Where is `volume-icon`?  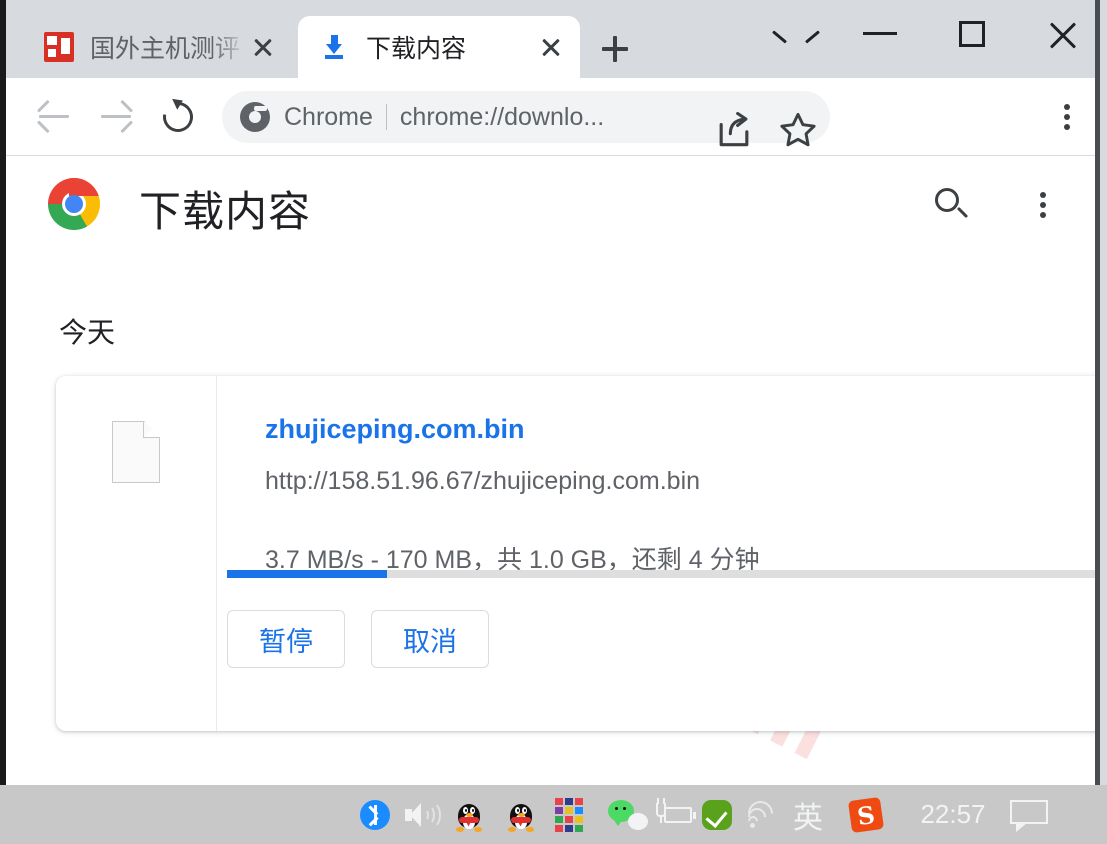 volume-icon is located at coordinates (422, 814).